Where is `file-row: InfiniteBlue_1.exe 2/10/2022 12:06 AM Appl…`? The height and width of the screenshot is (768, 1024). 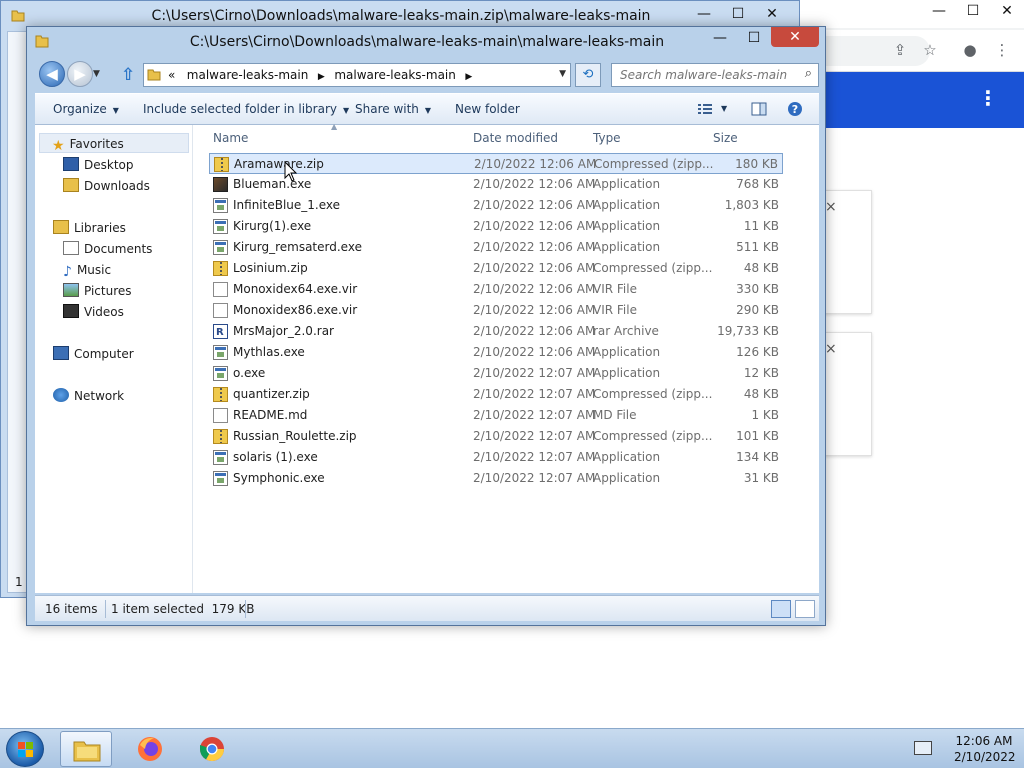
file-row: InfiniteBlue_1.exe 2/10/2022 12:06 AM Appl… is located at coordinates (496, 205).